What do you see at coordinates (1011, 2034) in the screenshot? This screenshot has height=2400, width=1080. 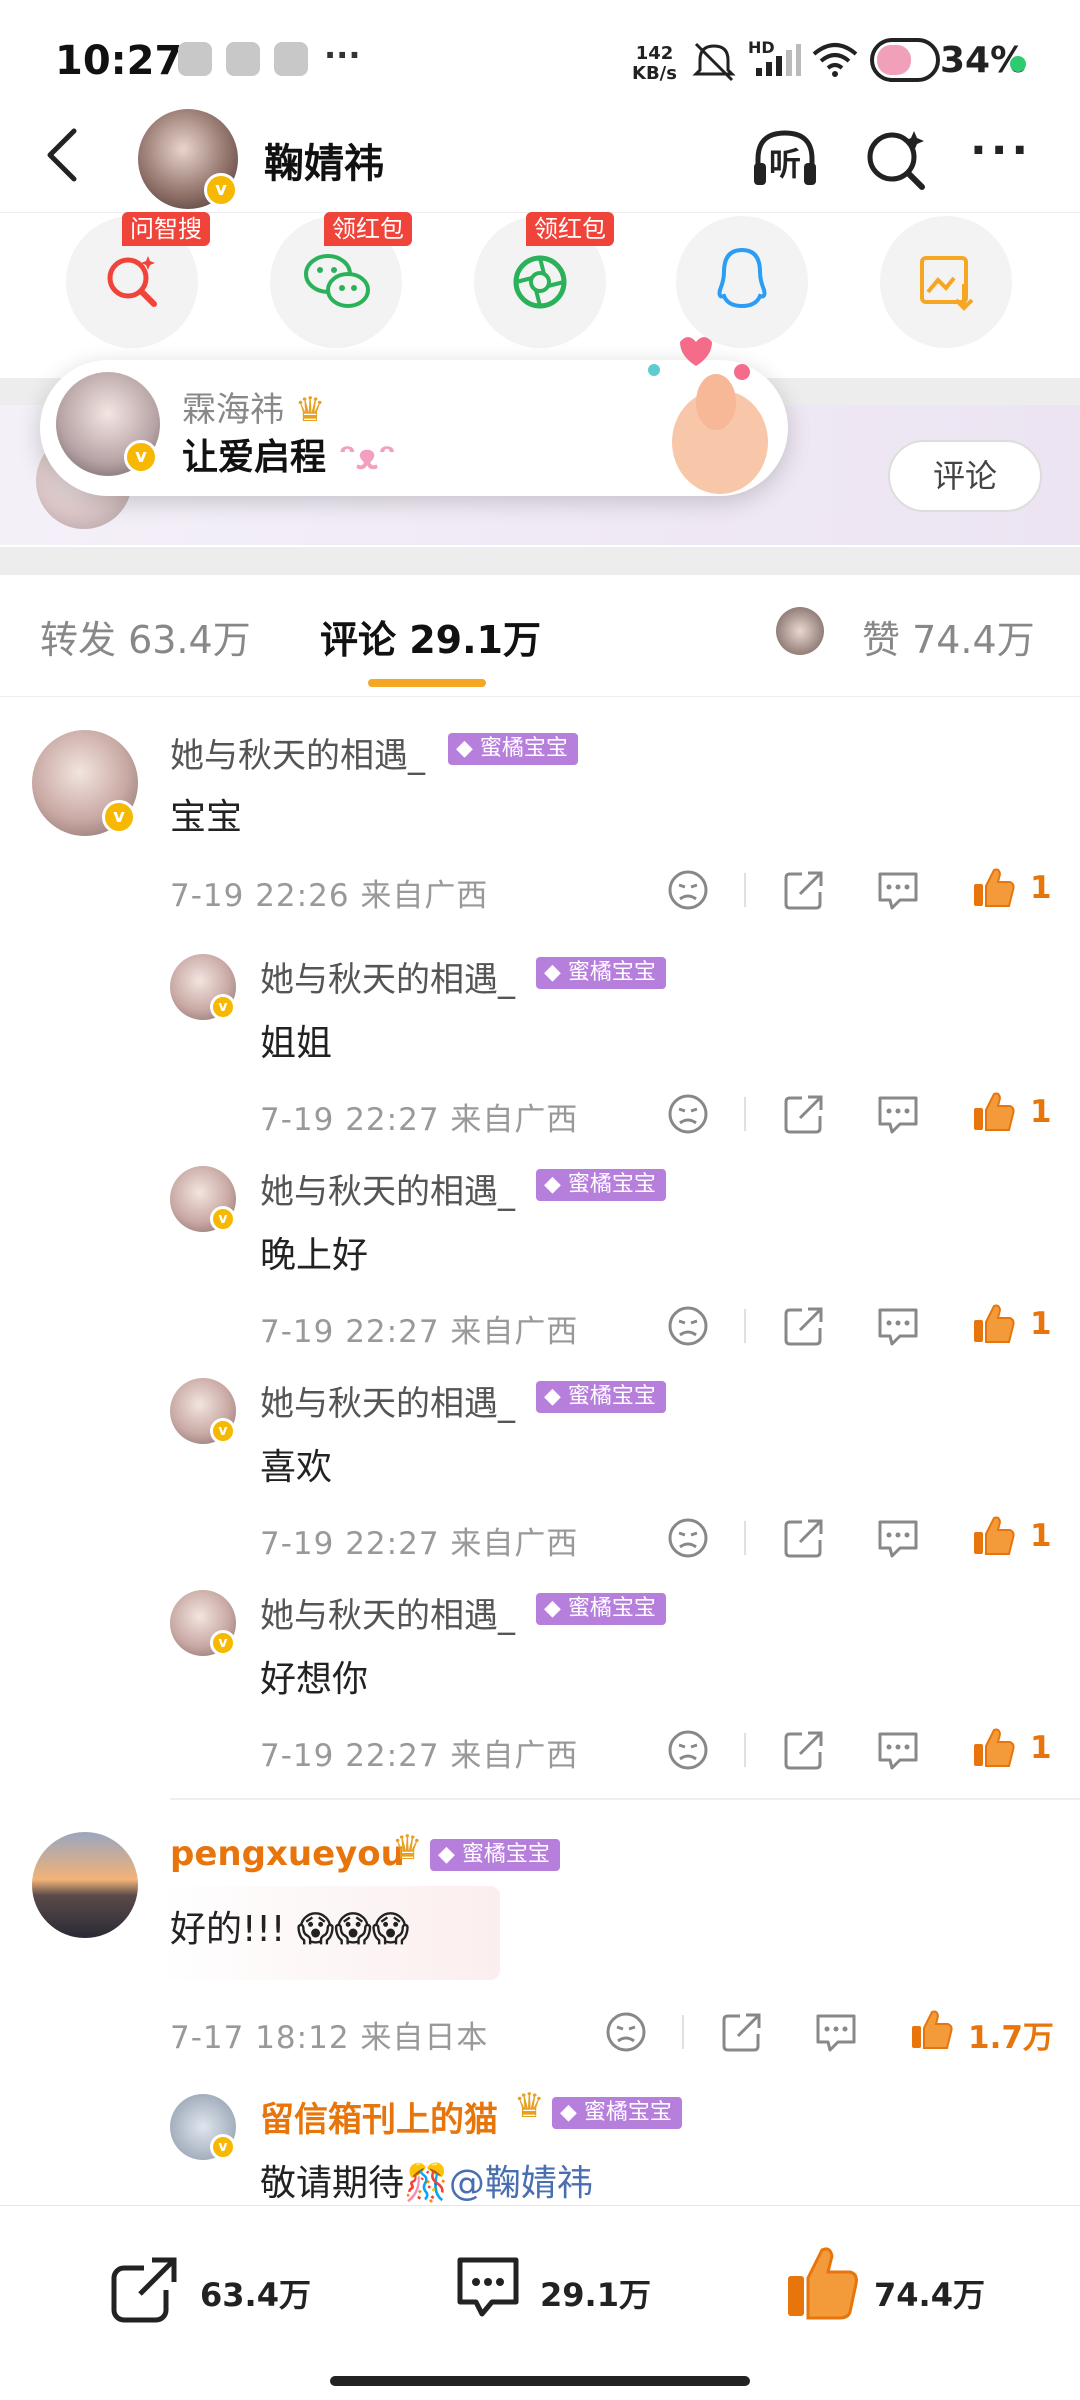 I see `like-count: 1.7万` at bounding box center [1011, 2034].